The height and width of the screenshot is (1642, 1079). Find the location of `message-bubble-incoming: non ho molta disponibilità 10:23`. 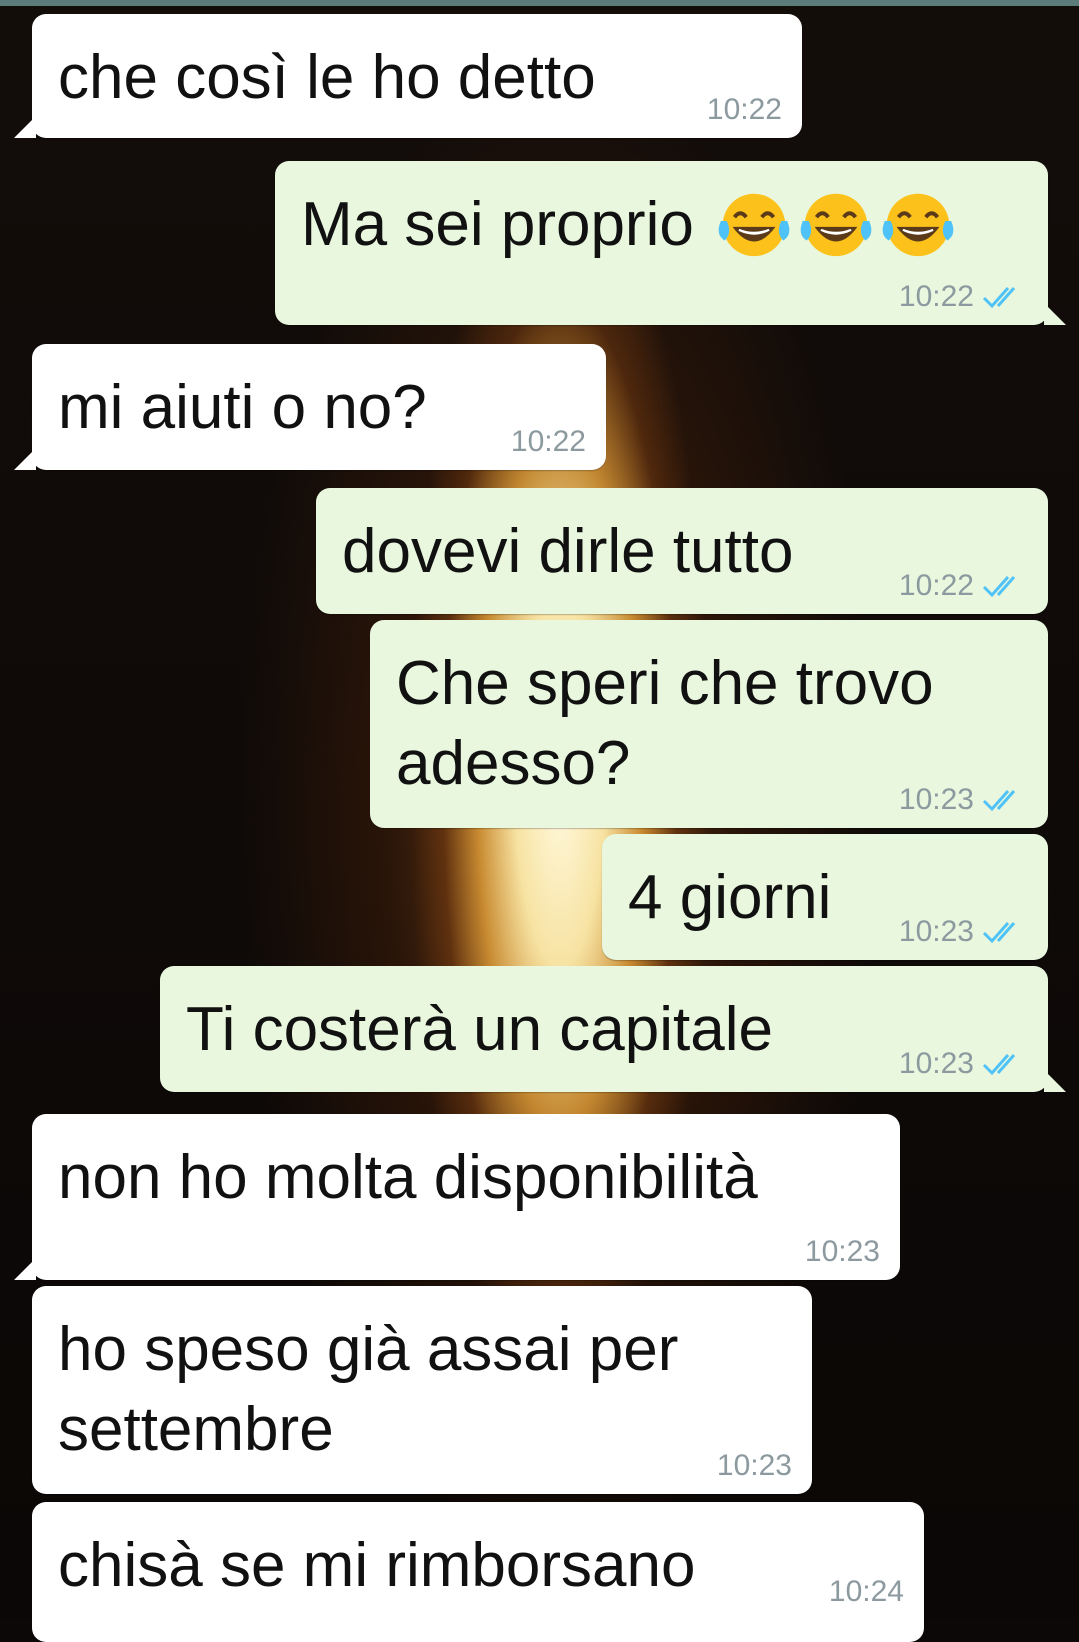

message-bubble-incoming: non ho molta disponibilità 10:23 is located at coordinates (457, 1197).